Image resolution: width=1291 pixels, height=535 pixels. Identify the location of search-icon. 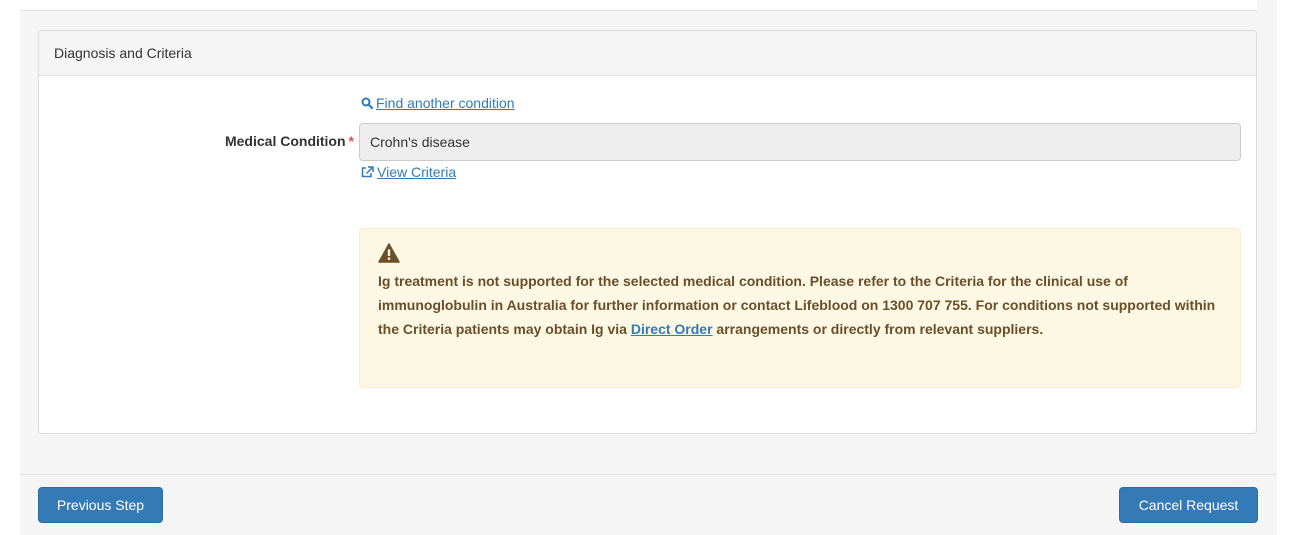
(367, 103).